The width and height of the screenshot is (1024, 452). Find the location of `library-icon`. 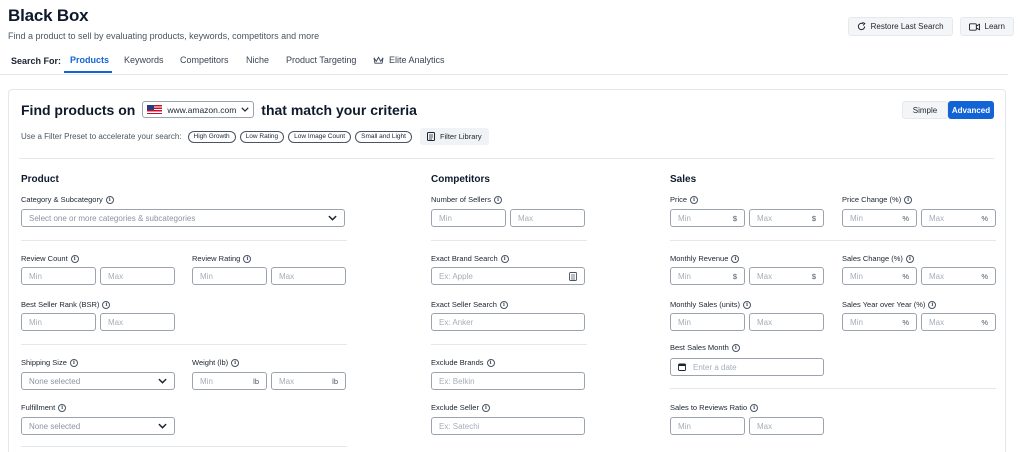

library-icon is located at coordinates (430, 136).